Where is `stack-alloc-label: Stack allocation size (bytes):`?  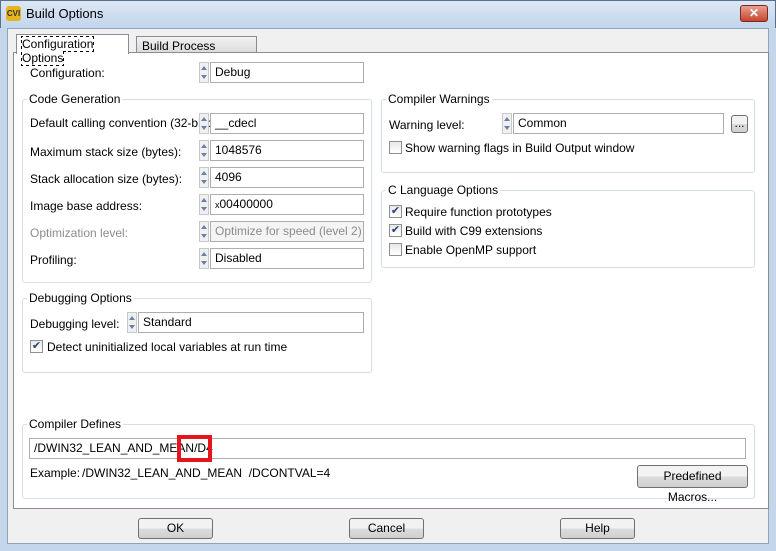 stack-alloc-label: Stack allocation size (bytes): is located at coordinates (106, 179).